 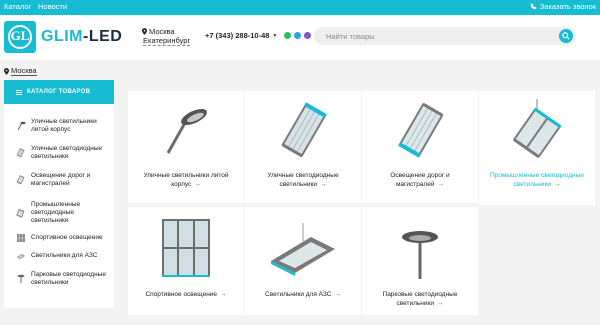 I want to click on whatsapp-icon, so click(x=288, y=35).